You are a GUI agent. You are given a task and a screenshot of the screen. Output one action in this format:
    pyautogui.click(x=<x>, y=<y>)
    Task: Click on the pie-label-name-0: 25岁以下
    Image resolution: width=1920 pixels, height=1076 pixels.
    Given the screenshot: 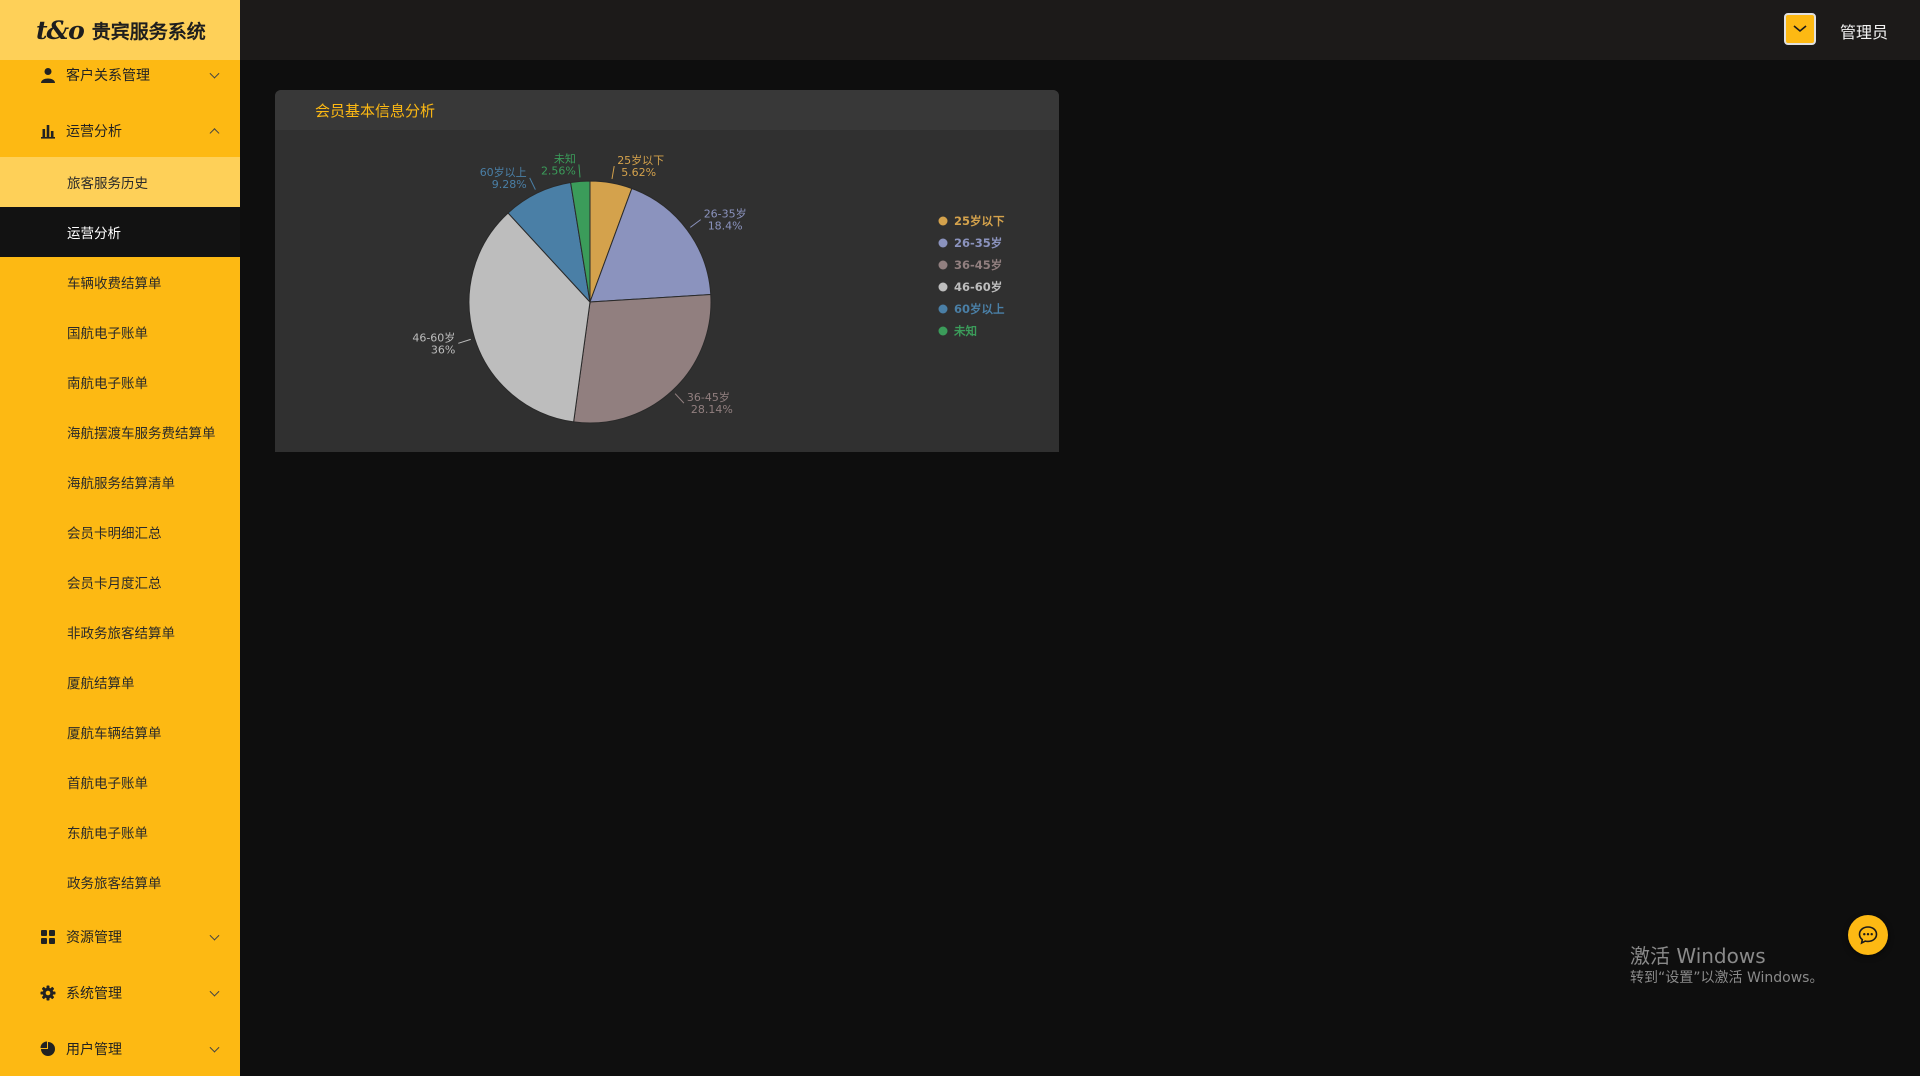 What is the action you would take?
    pyautogui.click(x=640, y=160)
    